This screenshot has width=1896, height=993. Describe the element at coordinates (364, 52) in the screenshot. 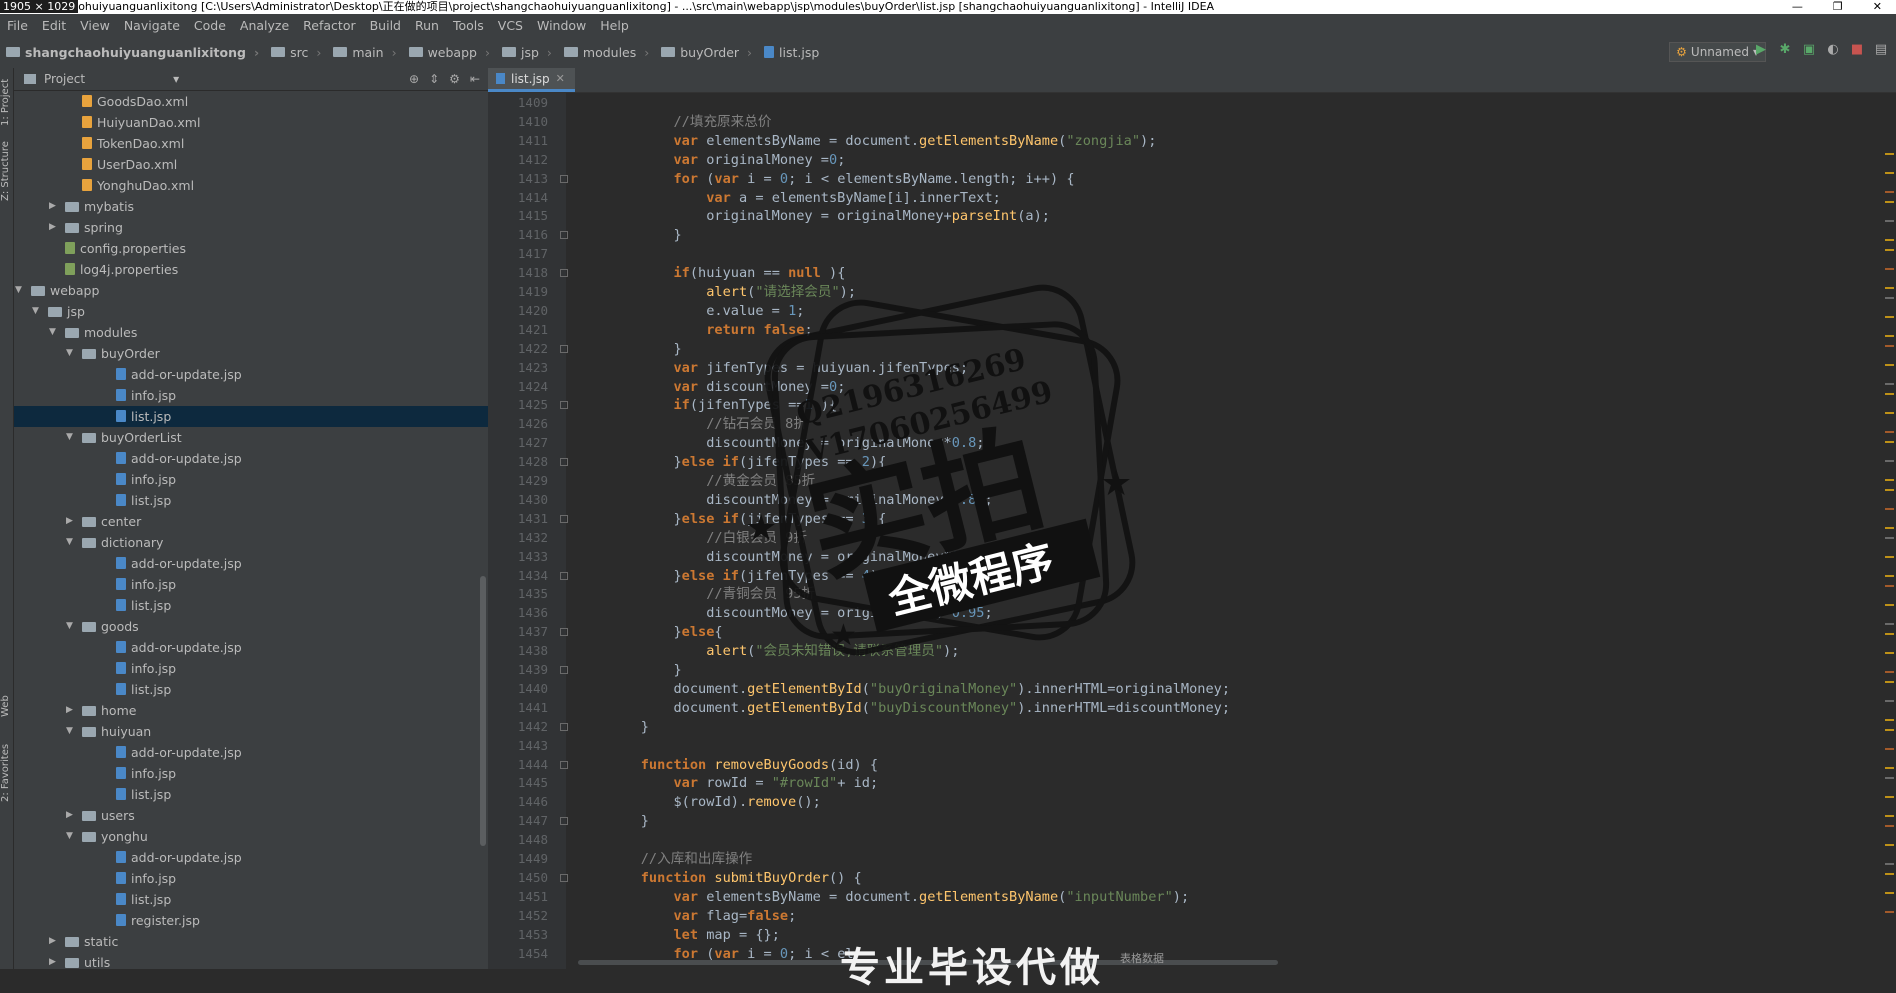

I see `breadcrumb-item: main ›` at that location.